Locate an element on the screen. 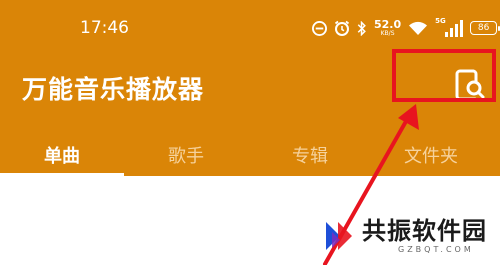  status-icons: 52.0 KB/S 5G 86 is located at coordinates (406, 28).